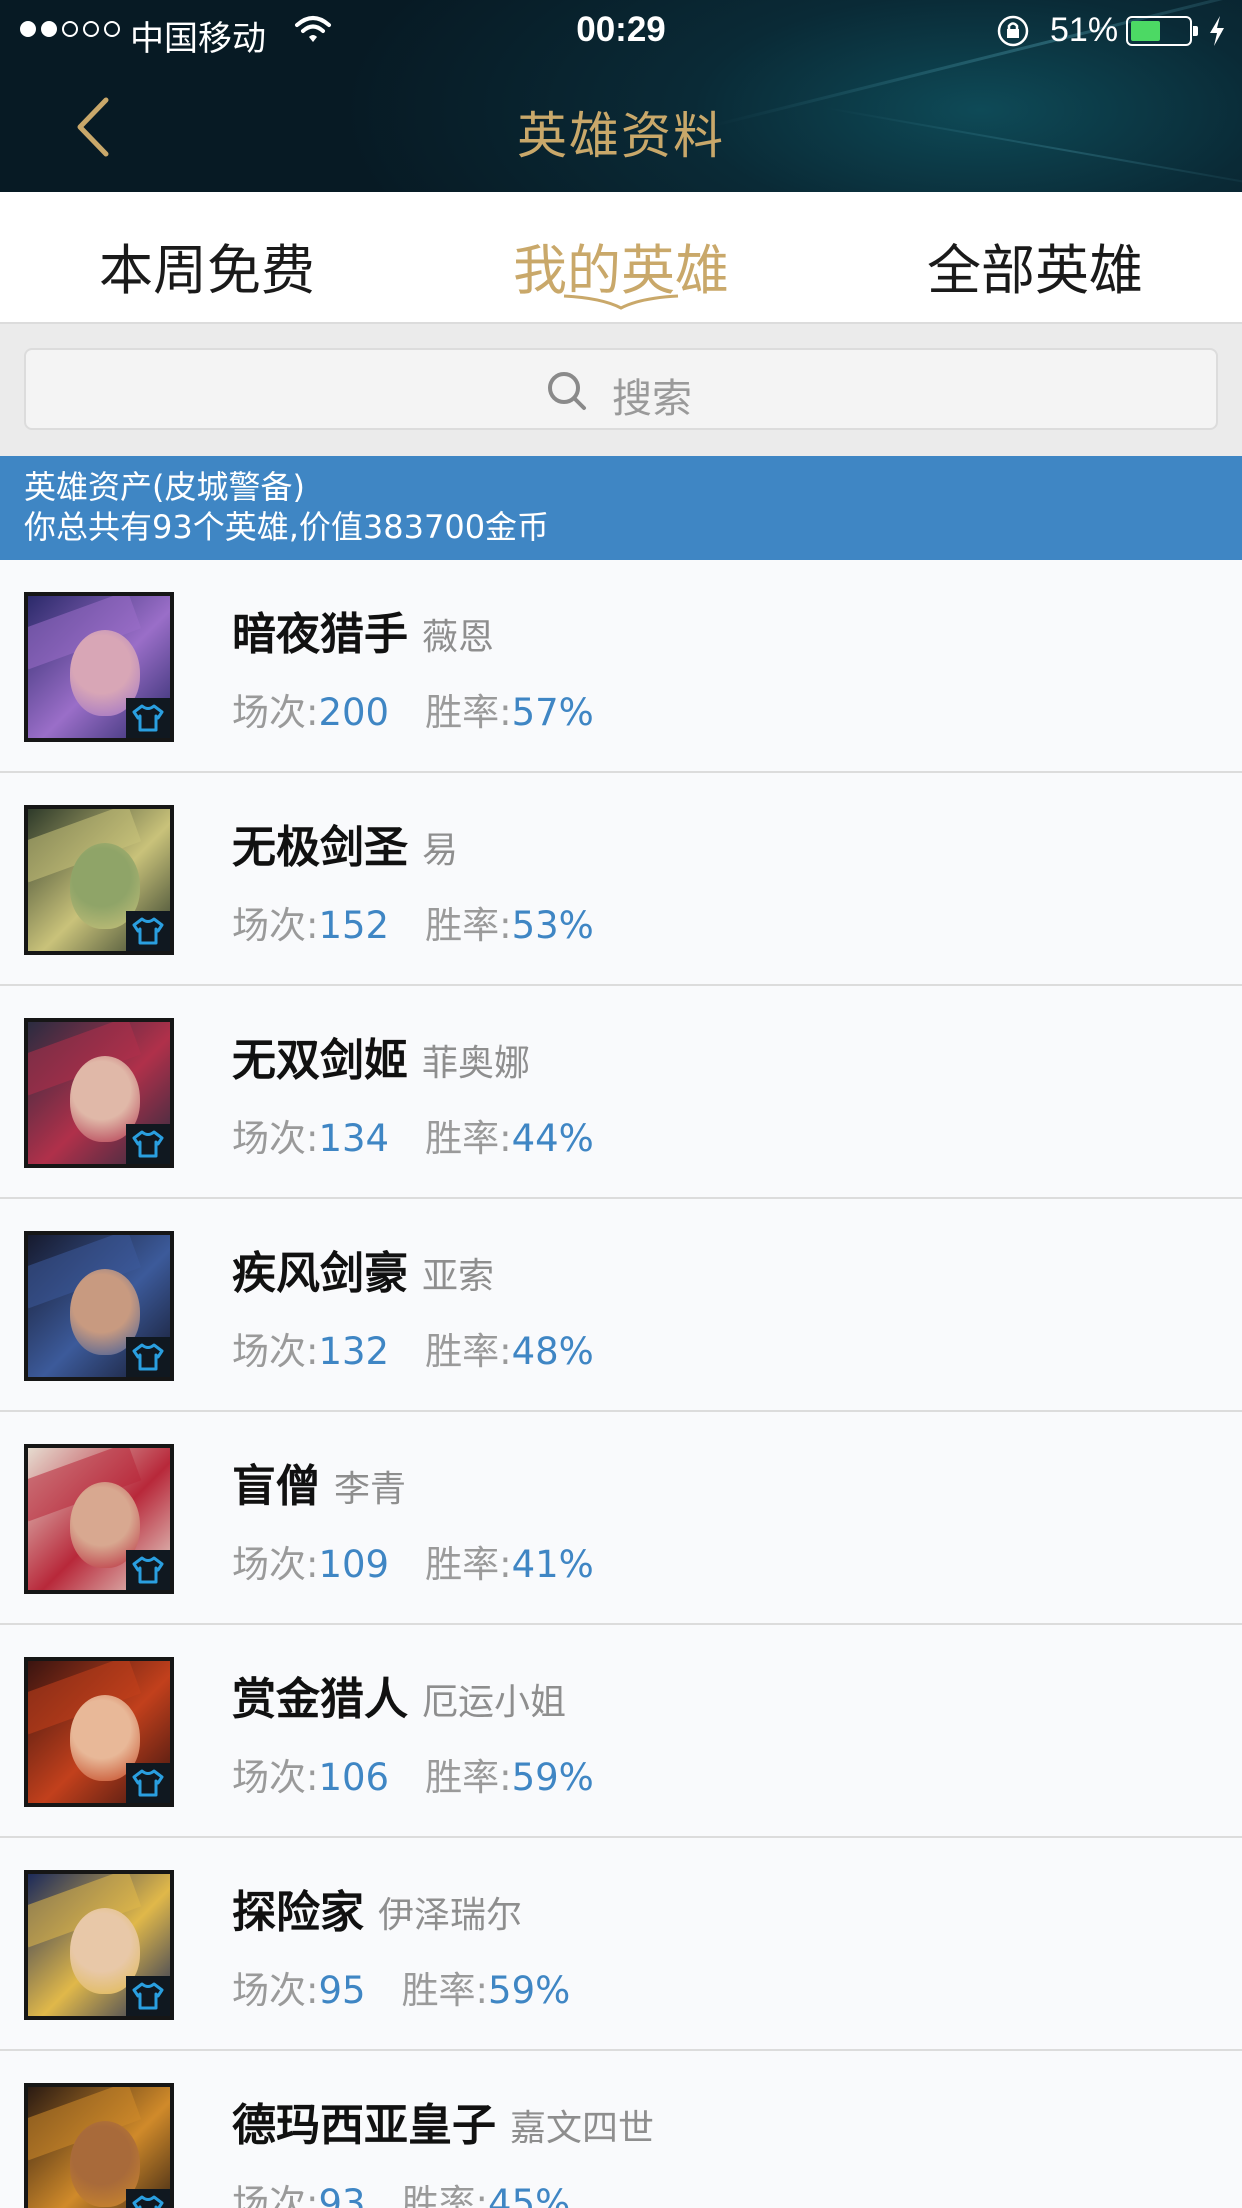  What do you see at coordinates (413, 709) in the screenshot?
I see `hero-stats: 场次:200 胜率:57%` at bounding box center [413, 709].